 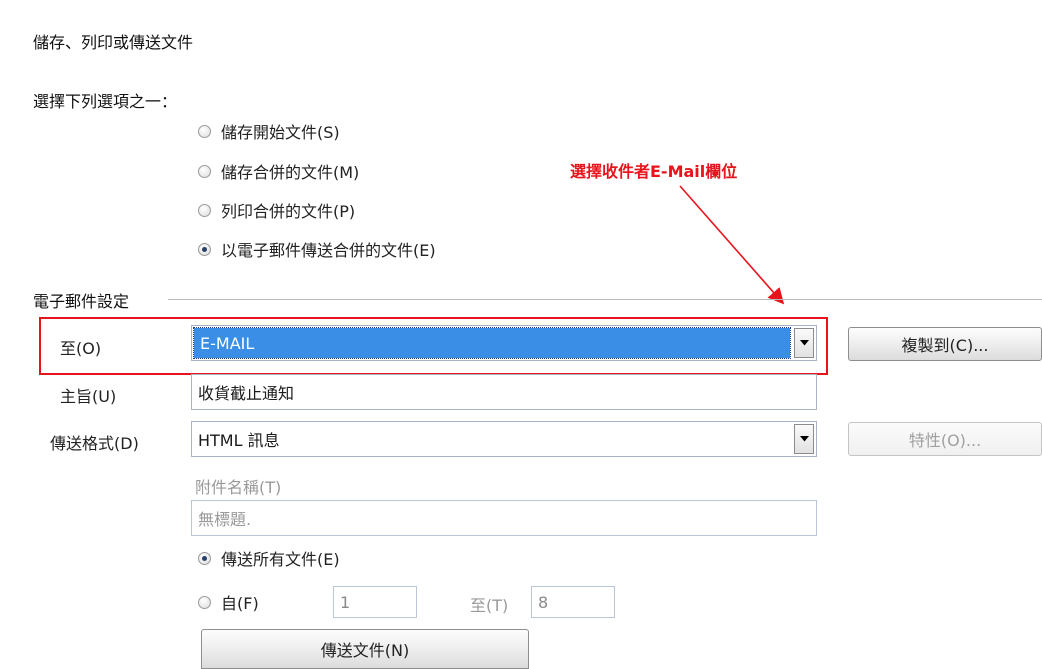 I want to click on to-range-label: 至(T), so click(x=489, y=605).